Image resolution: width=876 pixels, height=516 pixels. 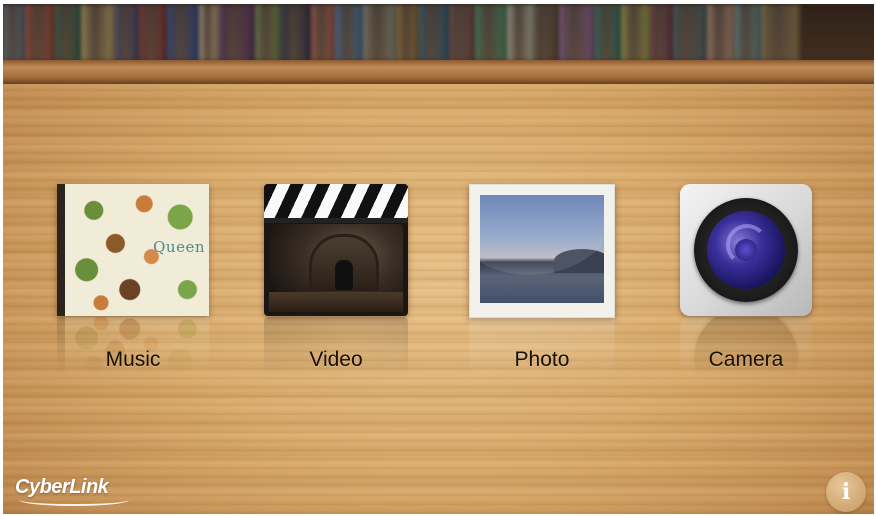 I want to click on cyberlink-logo: CyberLink, so click(x=75, y=490).